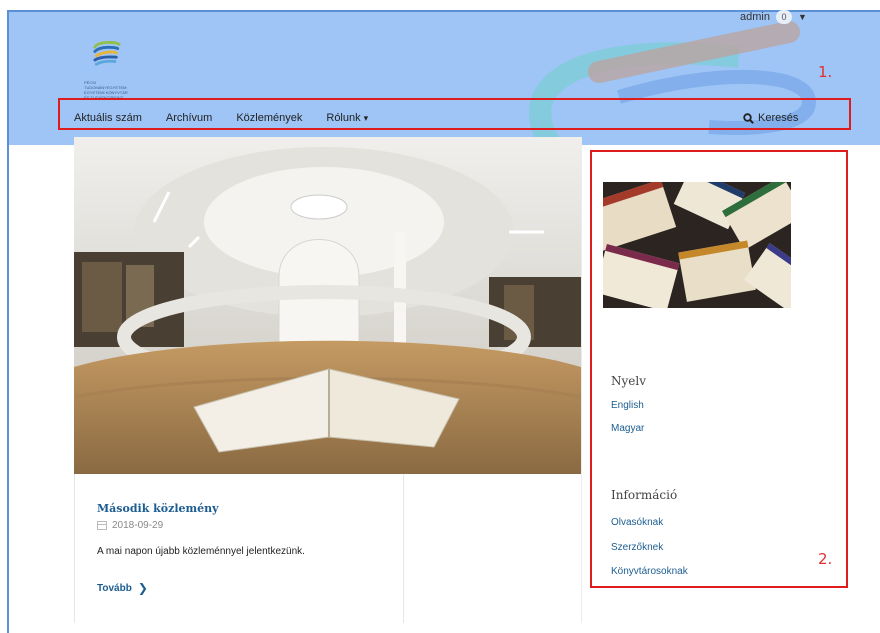  I want to click on column-divider, so click(581, 380).